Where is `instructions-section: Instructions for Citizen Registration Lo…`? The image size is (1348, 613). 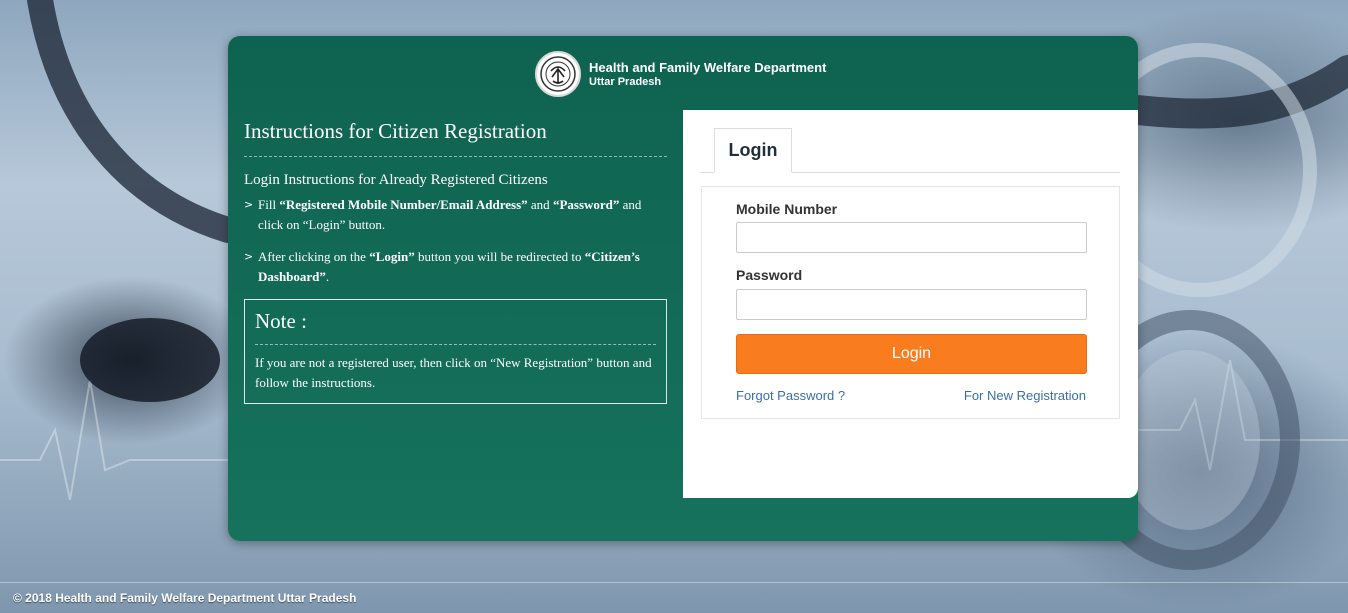 instructions-section: Instructions for Citizen Registration Lo… is located at coordinates (455, 261).